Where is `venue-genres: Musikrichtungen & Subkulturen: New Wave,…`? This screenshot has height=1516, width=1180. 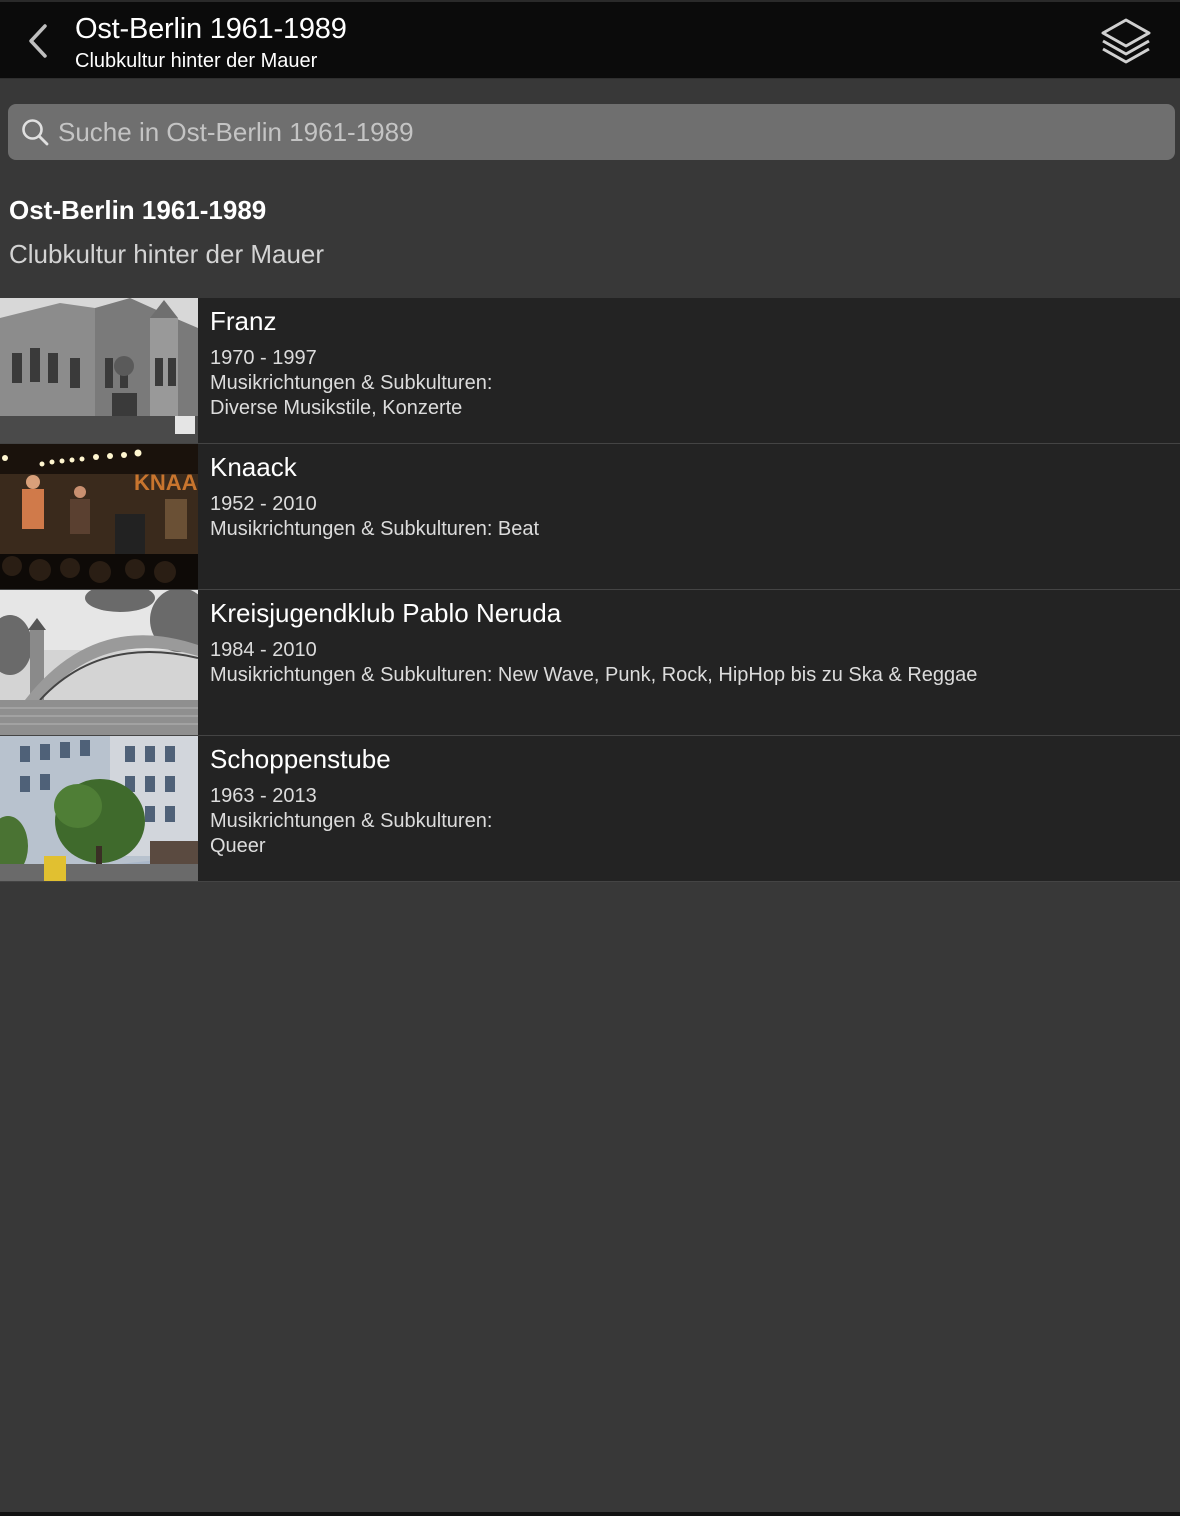
venue-genres: Musikrichtungen & Subkulturen: New Wave,… is located at coordinates (594, 675).